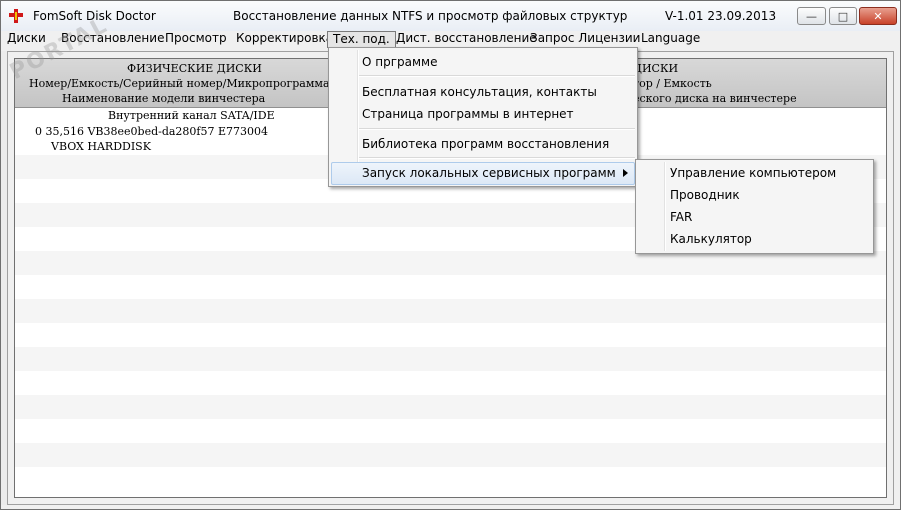 This screenshot has height=510, width=901. Describe the element at coordinates (151, 131) in the screenshot. I see `disk-row: 0 35,516 VB38ee0bed-da280f57 E773004` at that location.